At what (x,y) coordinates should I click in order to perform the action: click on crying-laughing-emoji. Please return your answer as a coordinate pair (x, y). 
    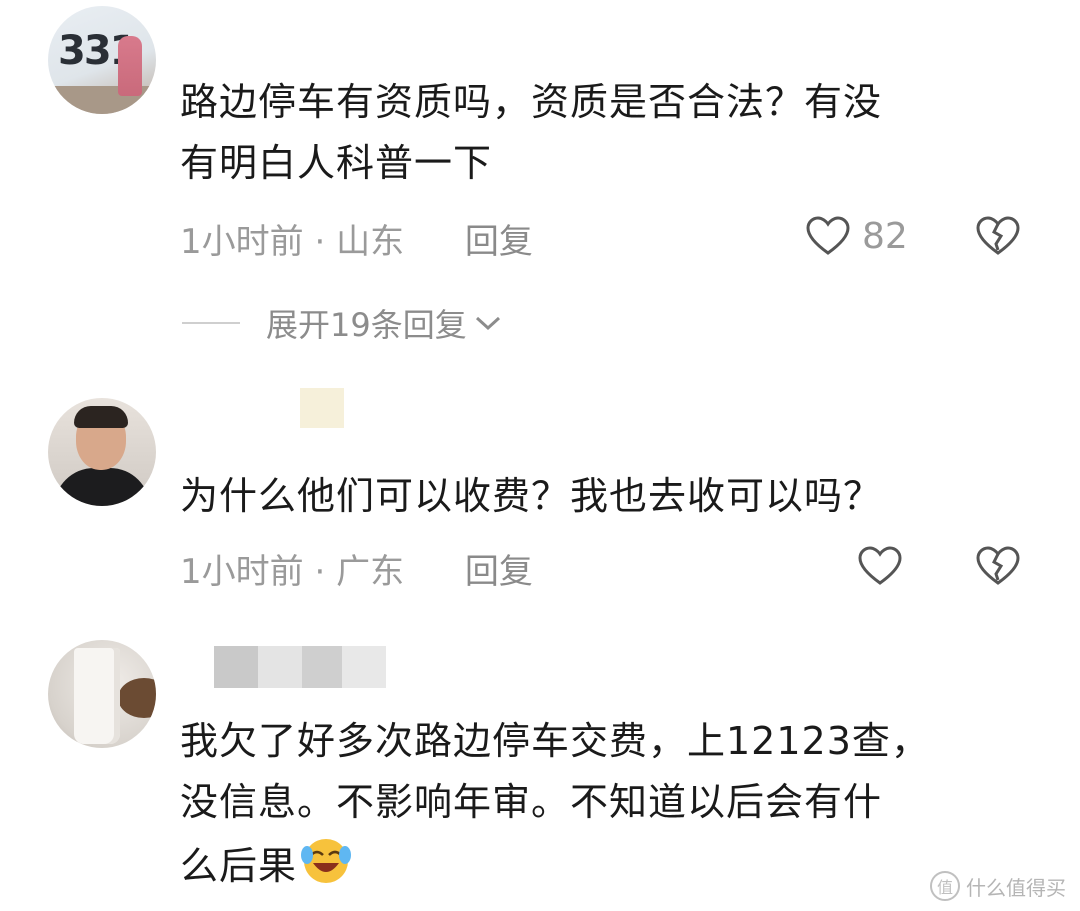
    Looking at the image, I should click on (326, 861).